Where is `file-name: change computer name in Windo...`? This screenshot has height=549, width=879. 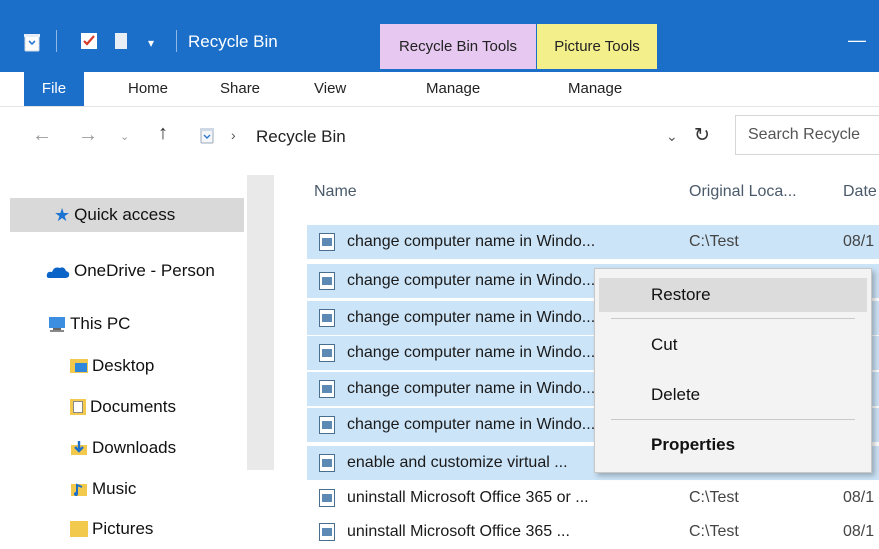 file-name: change computer name in Windo... is located at coordinates (471, 241).